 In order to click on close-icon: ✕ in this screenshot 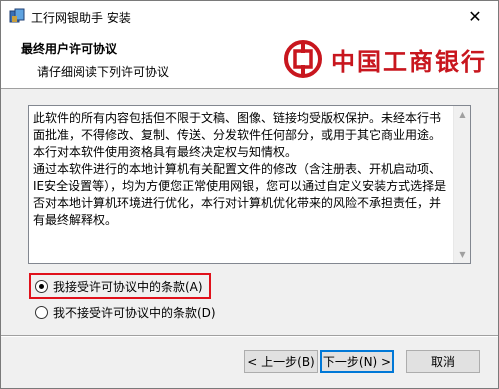, I will do `click(475, 16)`.